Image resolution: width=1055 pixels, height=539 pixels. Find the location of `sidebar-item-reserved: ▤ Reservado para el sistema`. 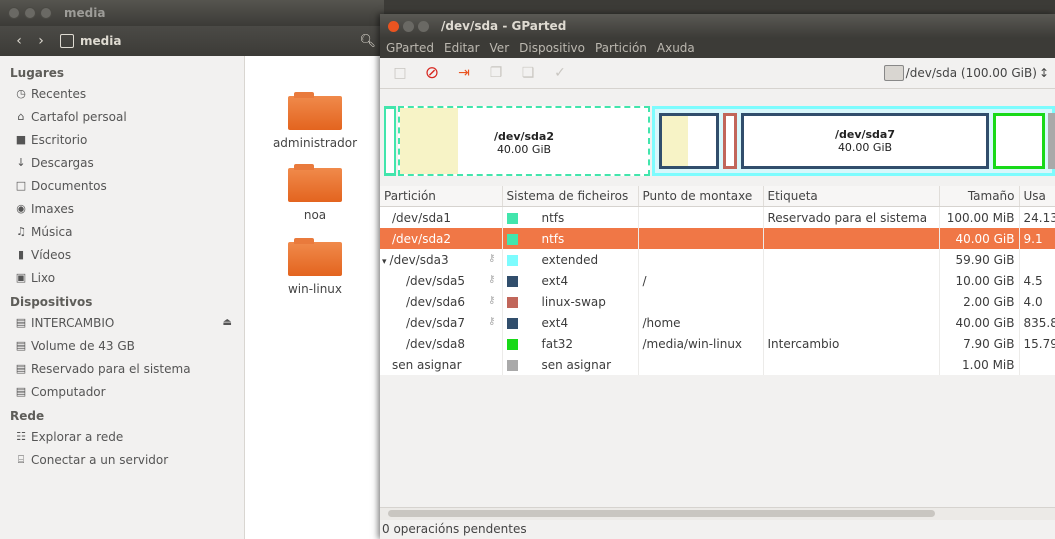

sidebar-item-reserved: ▤ Reservado para el sistema is located at coordinates (122, 368).